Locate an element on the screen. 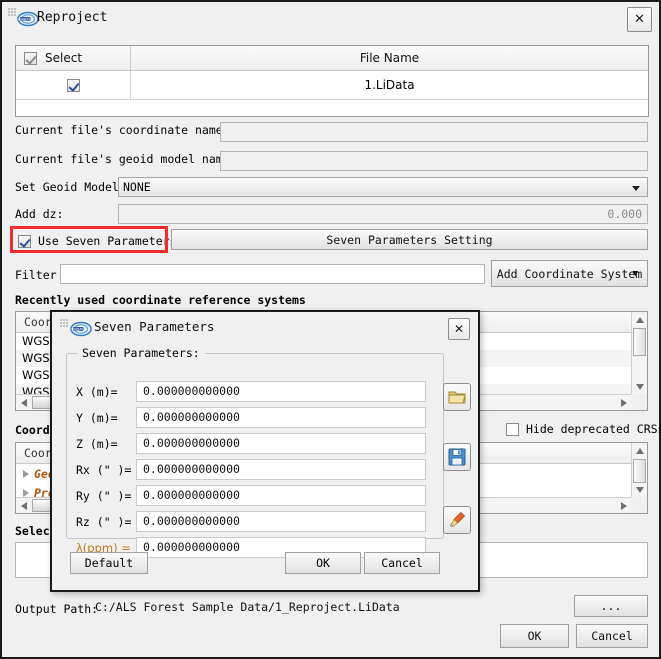  param-label-y: Y (m)= is located at coordinates (97, 417).